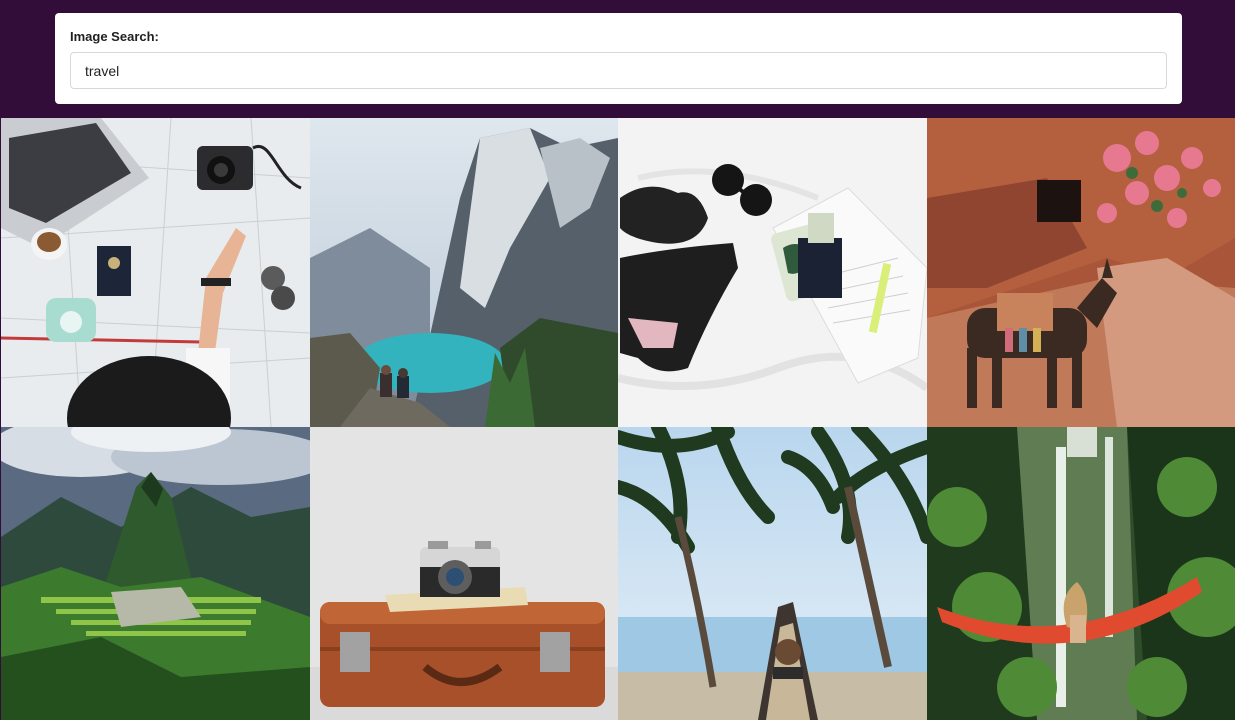 This screenshot has width=1235, height=720. I want to click on mountain-lake-photo, so click(464, 272).